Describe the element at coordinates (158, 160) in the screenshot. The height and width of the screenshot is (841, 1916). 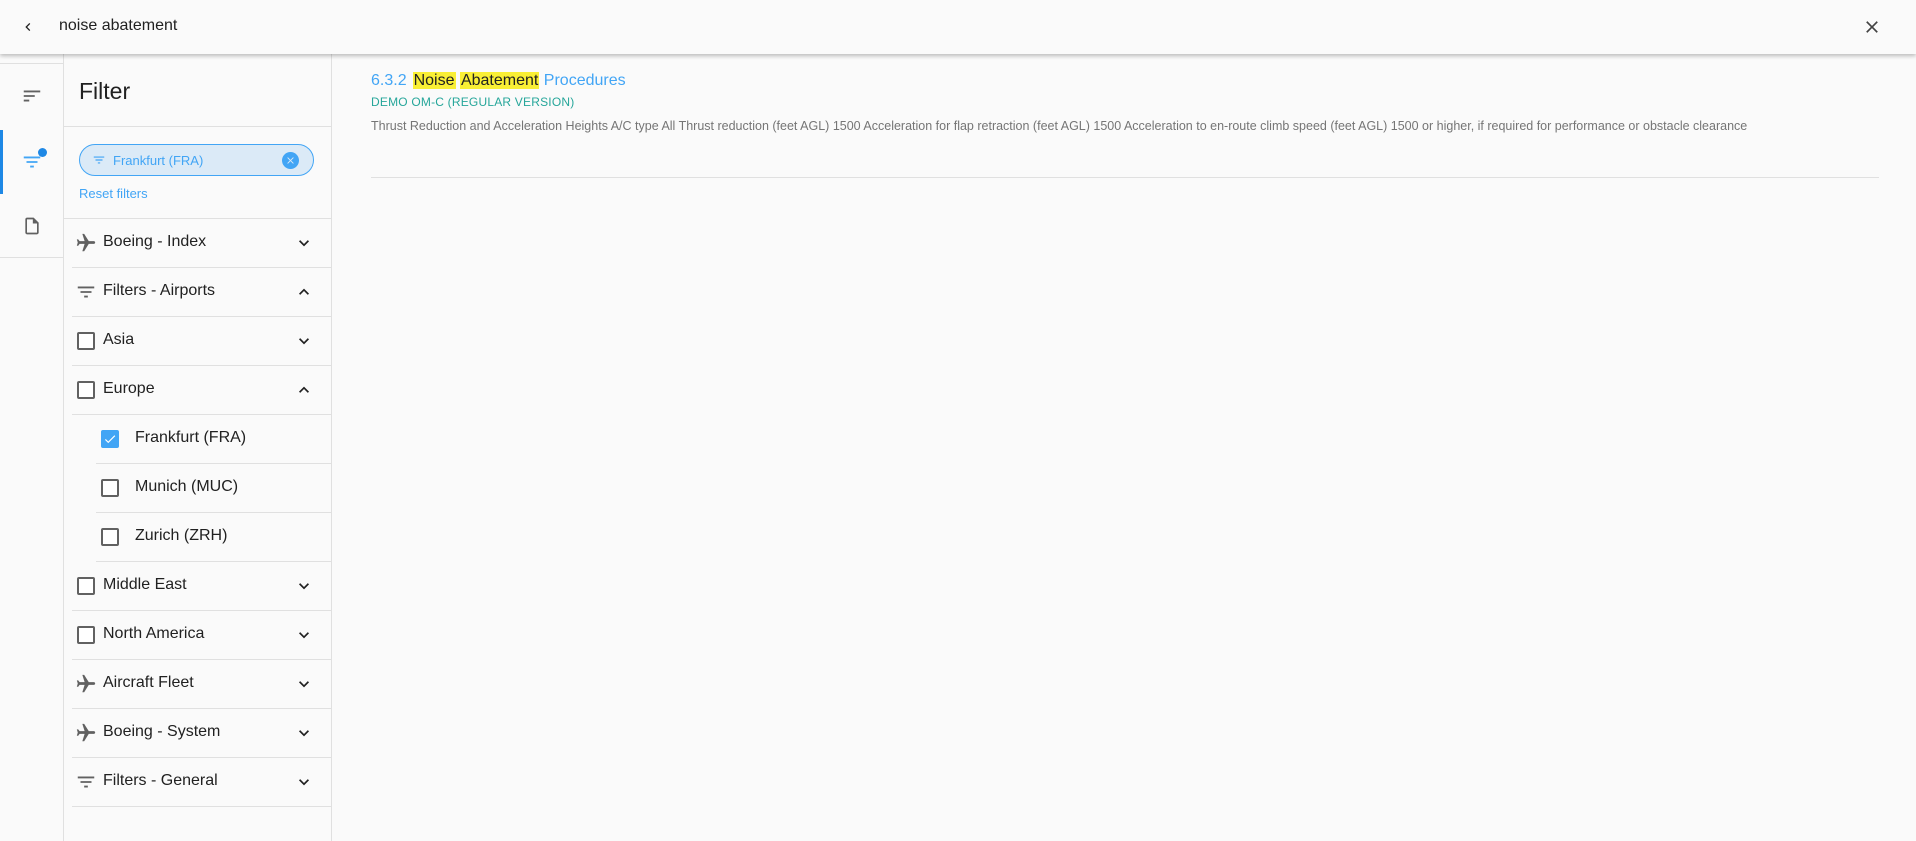
I see `active-filter-chip-label: Frankfurt (FRA)` at that location.